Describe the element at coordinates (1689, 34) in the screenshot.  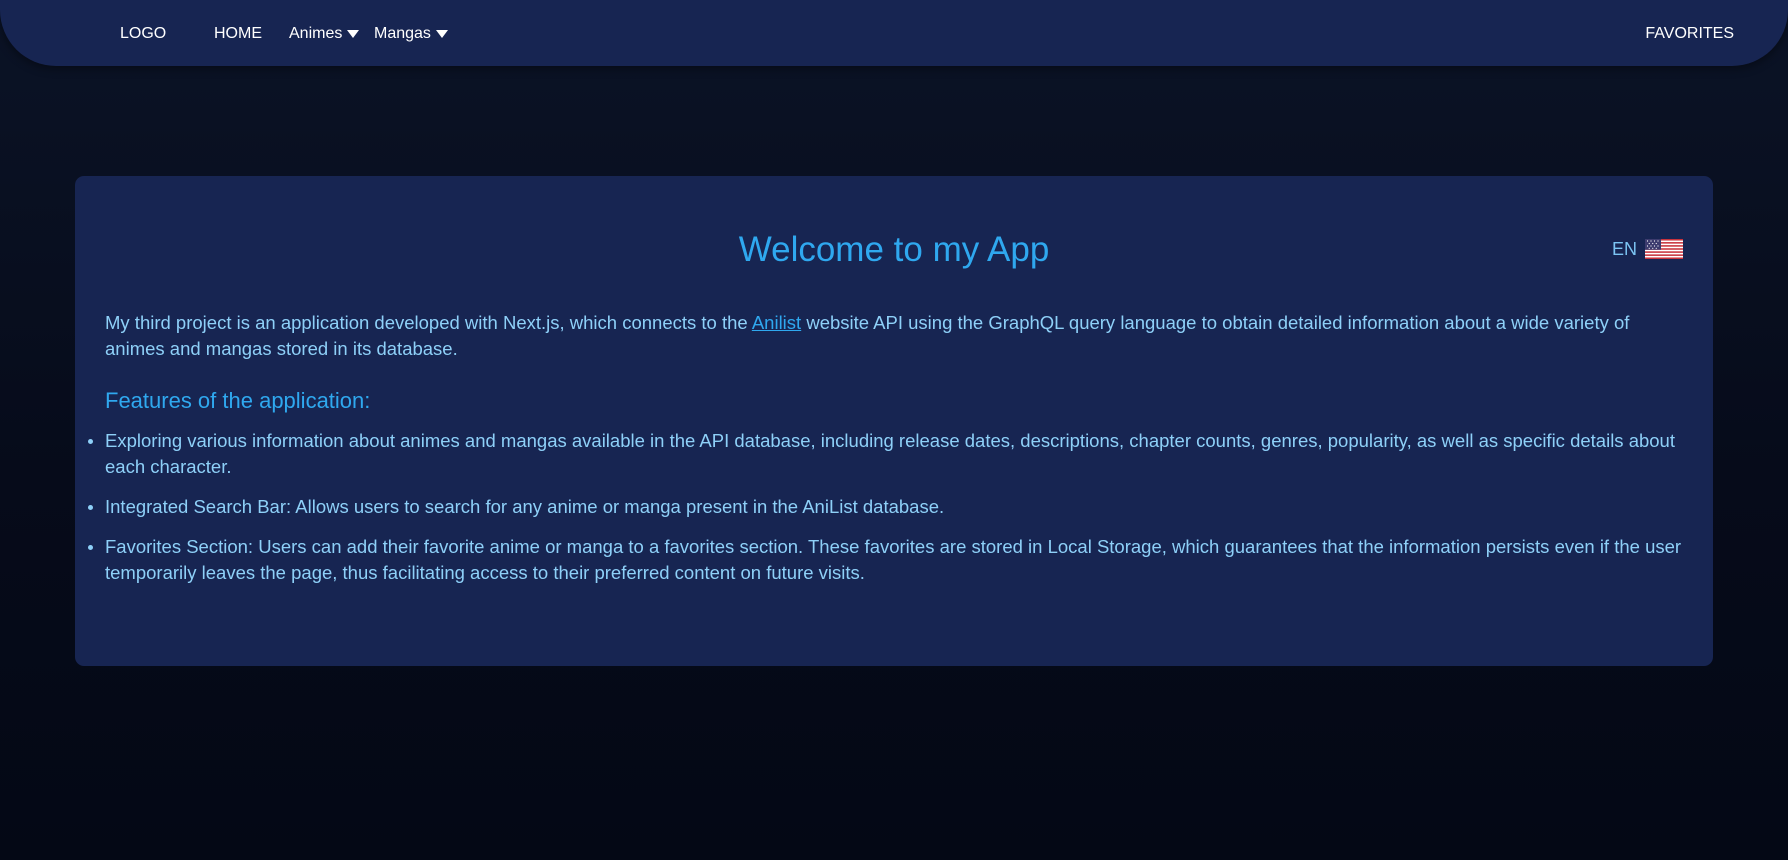
I see `nav-favorites-link: FAVORITES` at that location.